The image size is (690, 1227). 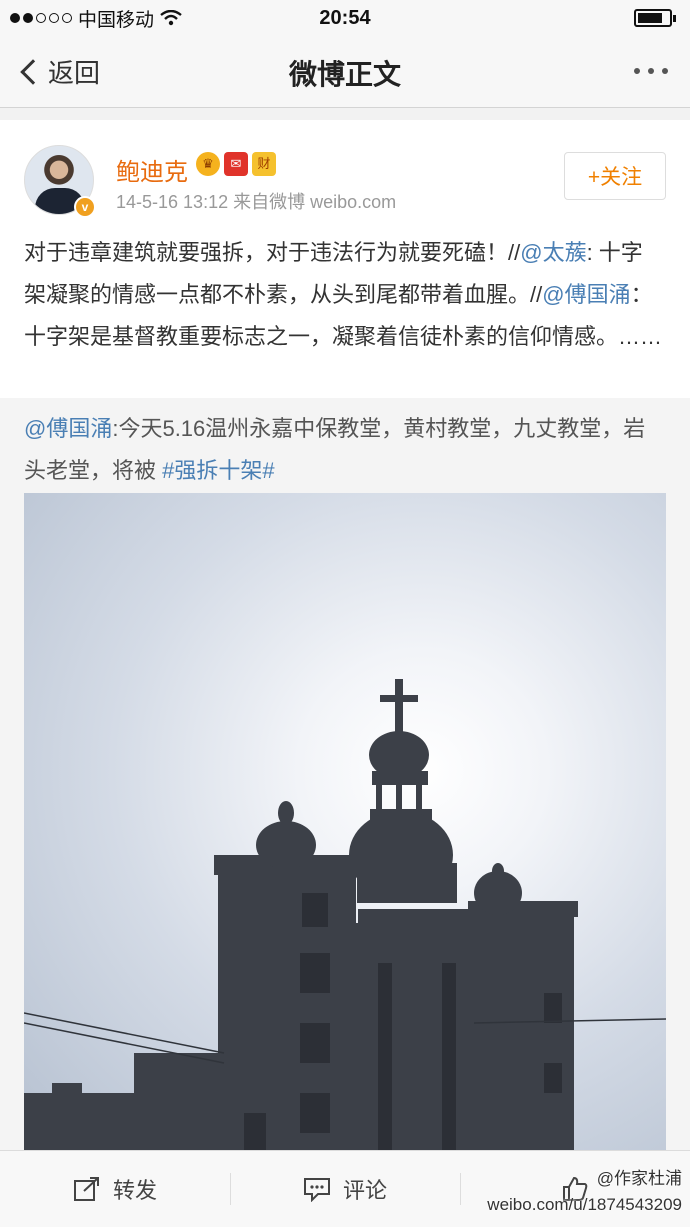 I want to click on nav-bar: 返回 微博正文, so click(x=345, y=72).